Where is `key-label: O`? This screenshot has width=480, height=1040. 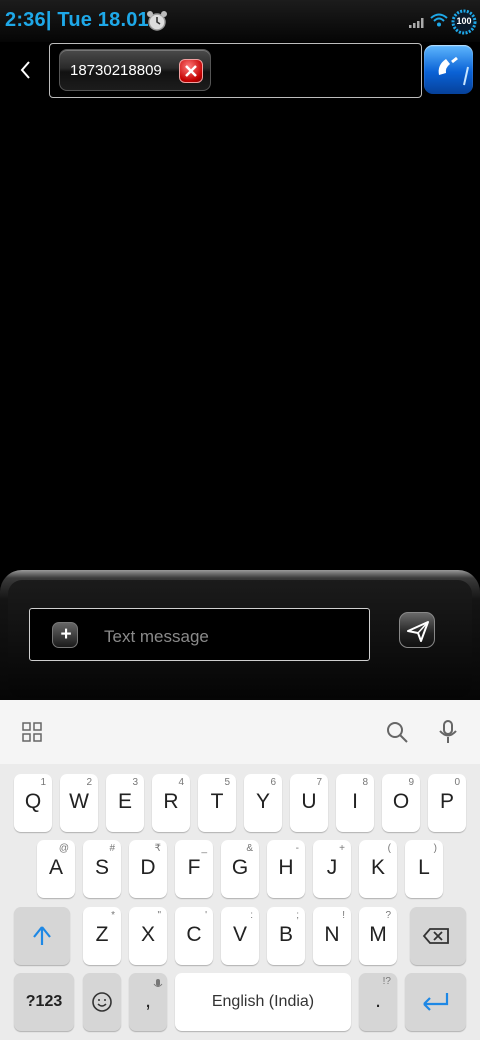
key-label: O is located at coordinates (401, 801).